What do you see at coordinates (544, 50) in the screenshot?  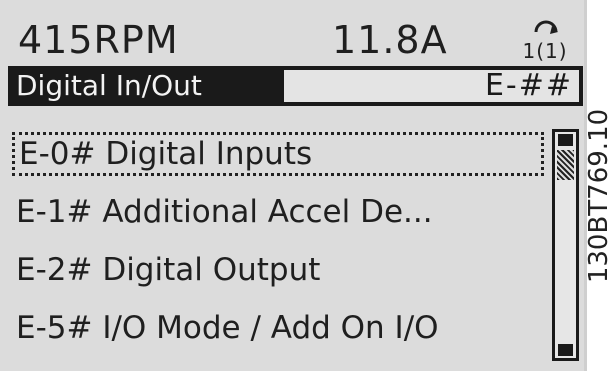 I see `setup-indicator-label: 1(1)` at bounding box center [544, 50].